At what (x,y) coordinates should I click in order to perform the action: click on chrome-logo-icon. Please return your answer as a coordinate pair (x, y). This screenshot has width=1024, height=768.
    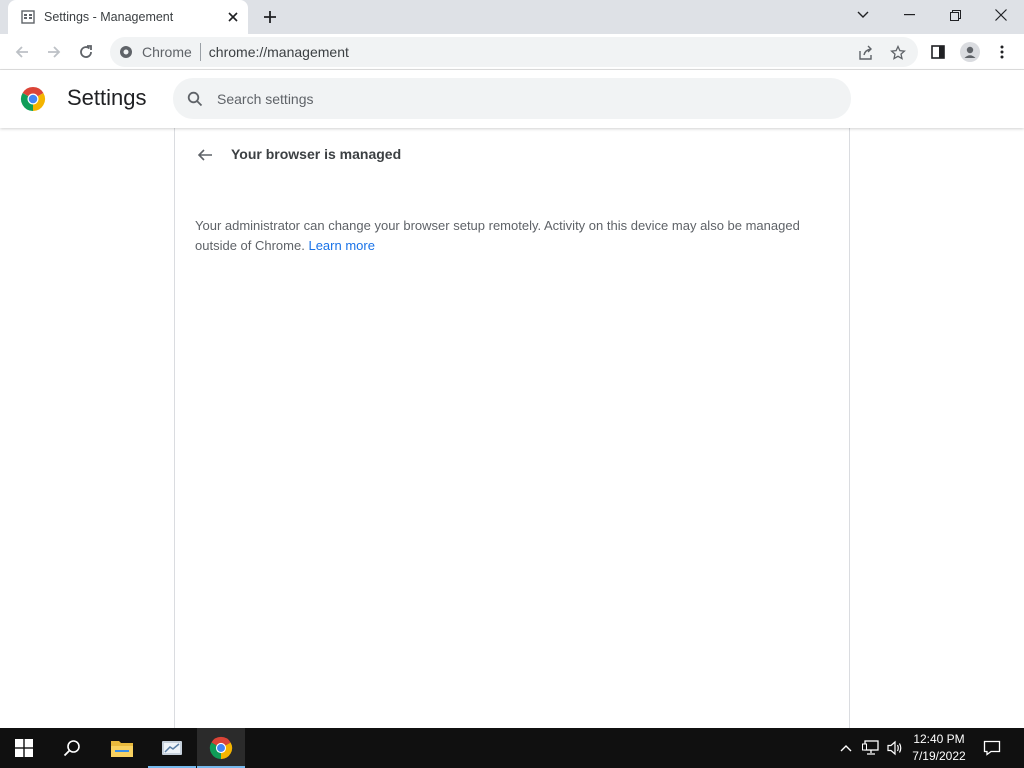
    Looking at the image, I should click on (33, 99).